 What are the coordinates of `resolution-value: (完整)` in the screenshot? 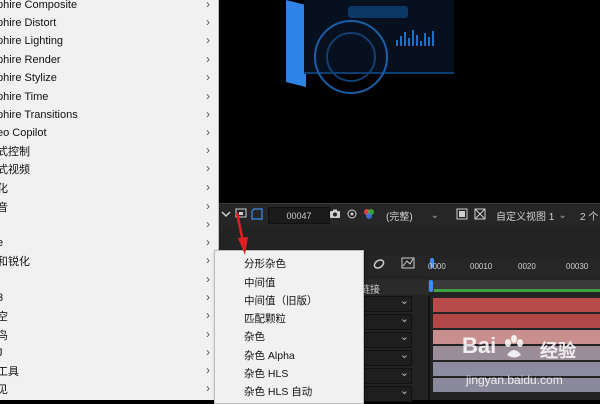 It's located at (399, 217).